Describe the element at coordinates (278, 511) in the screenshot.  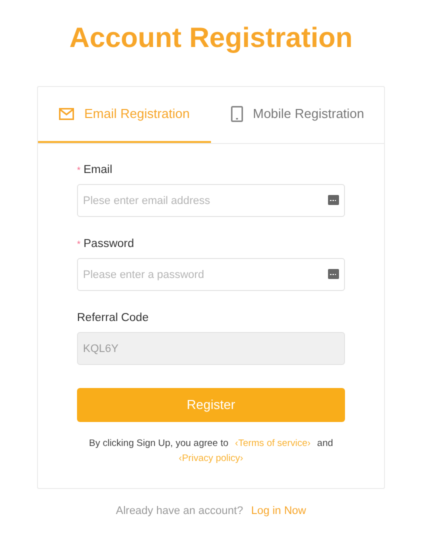
I see `login-link: Log in Now` at that location.